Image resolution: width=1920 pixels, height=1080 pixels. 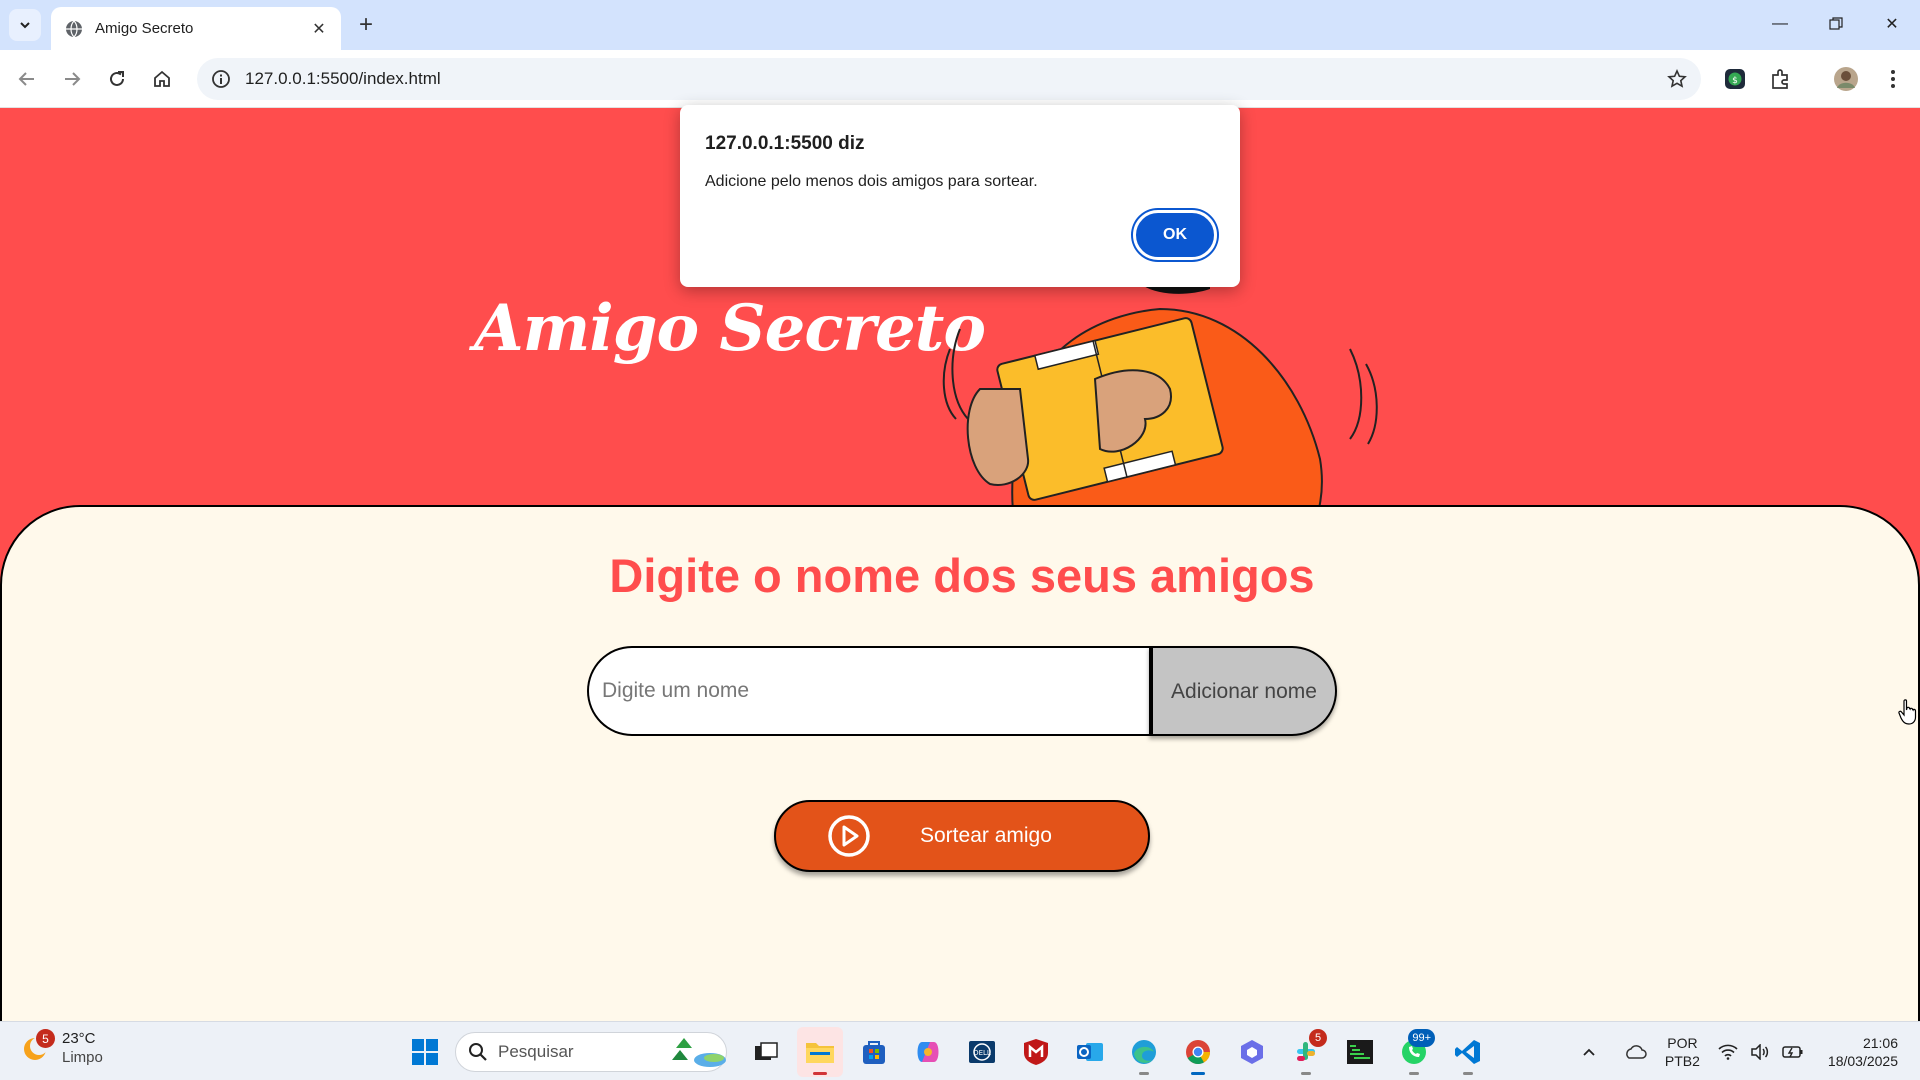 What do you see at coordinates (868, 691) in the screenshot?
I see `name-input` at bounding box center [868, 691].